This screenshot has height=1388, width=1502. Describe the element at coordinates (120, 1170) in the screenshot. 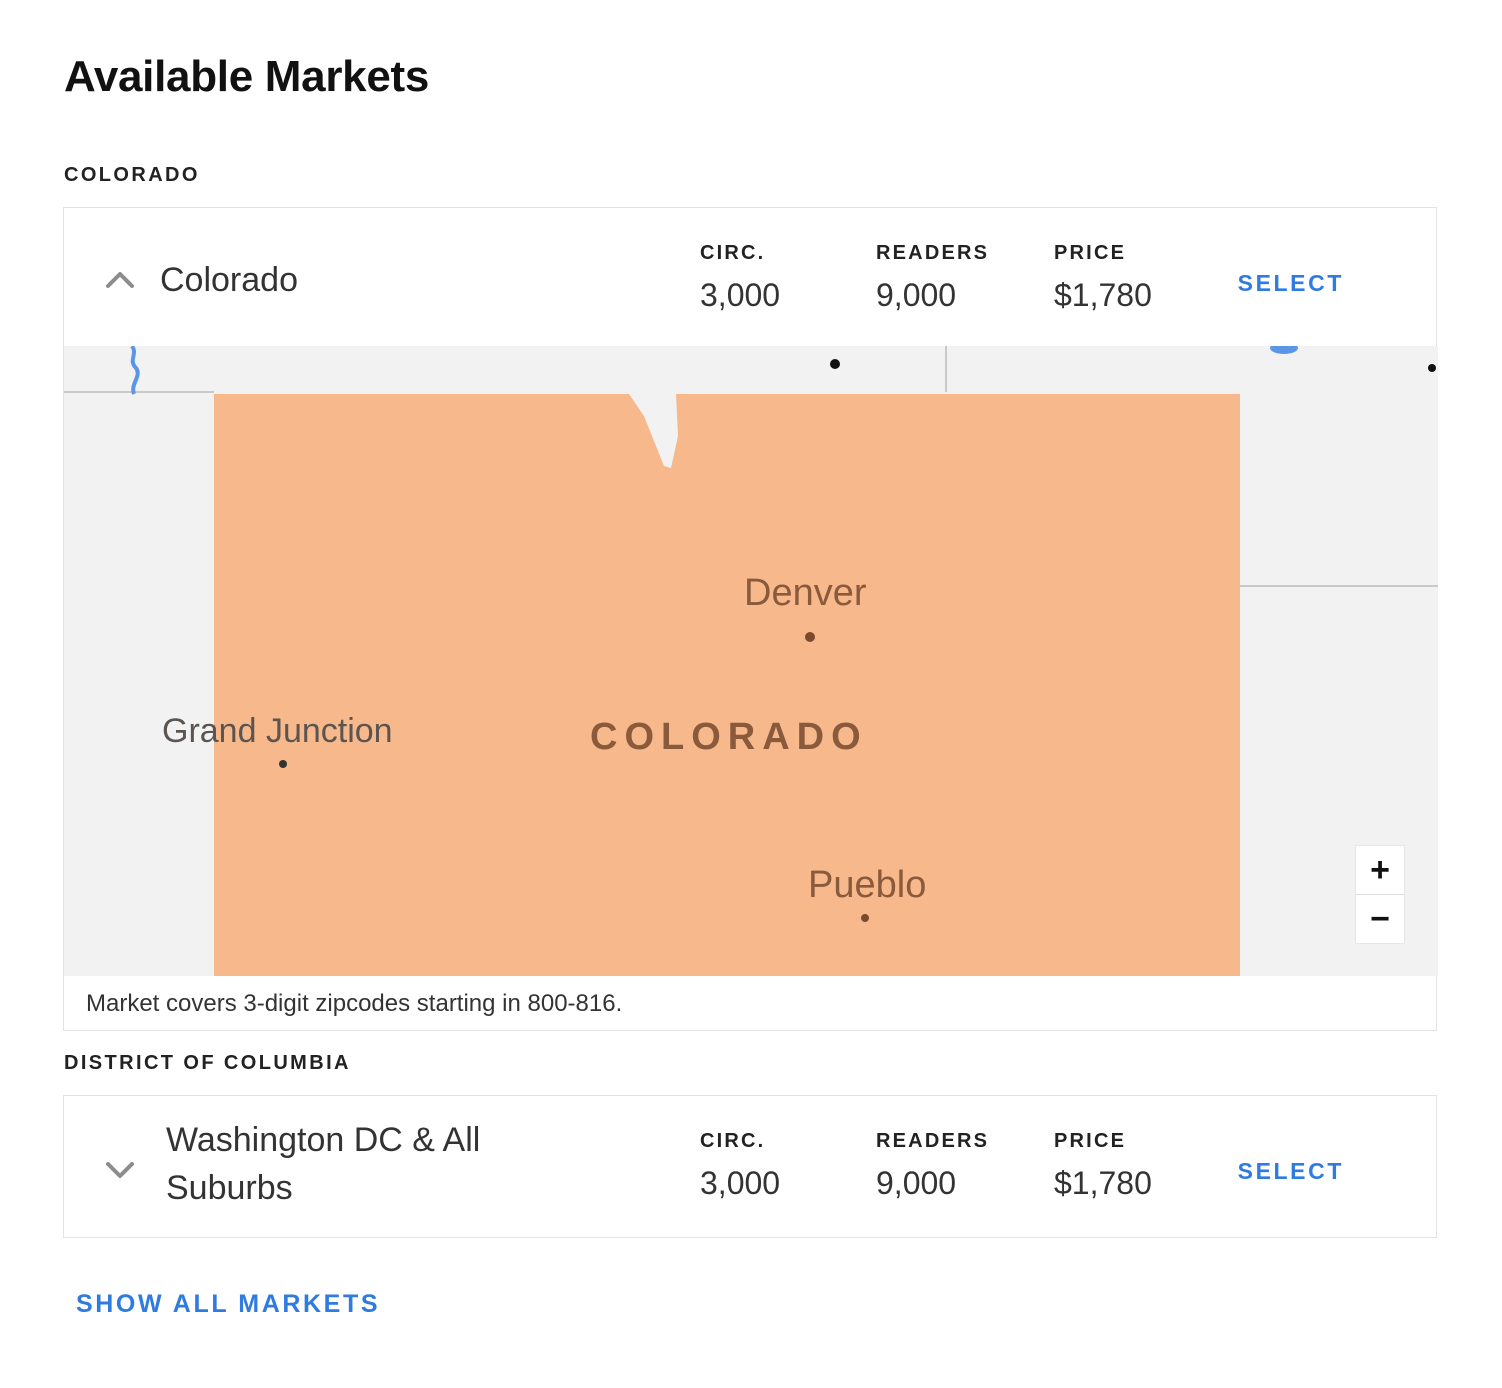

I see `chevron-down-icon` at that location.